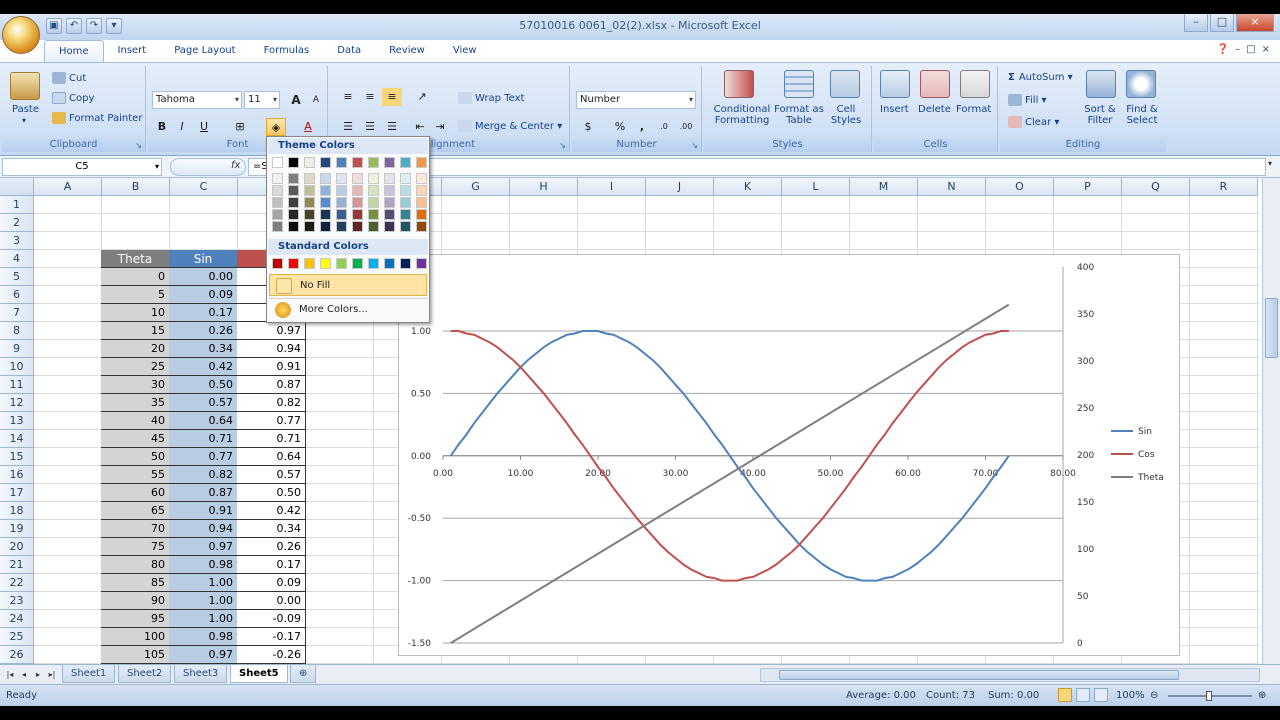 This screenshot has height=720, width=1280. What do you see at coordinates (25, 109) in the screenshot?
I see `paste-button: Paste` at bounding box center [25, 109].